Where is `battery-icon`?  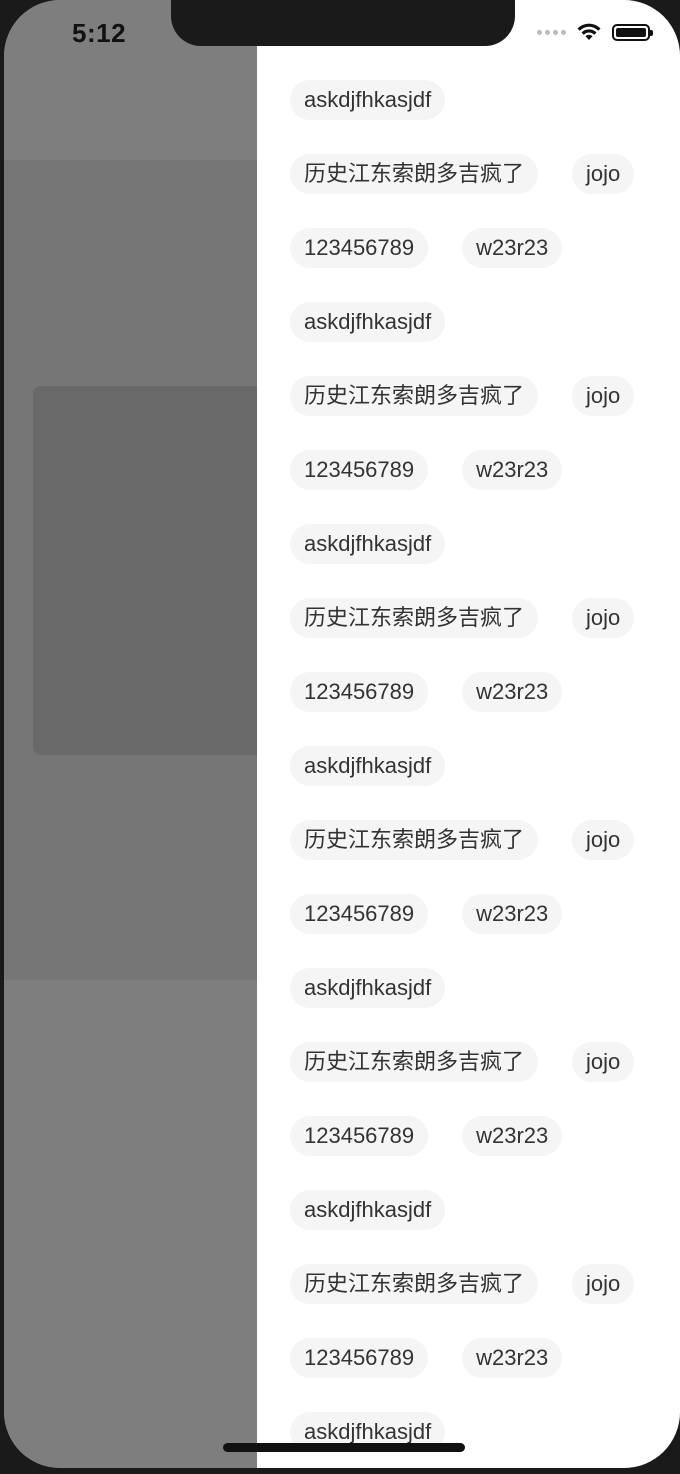
battery-icon is located at coordinates (632, 32).